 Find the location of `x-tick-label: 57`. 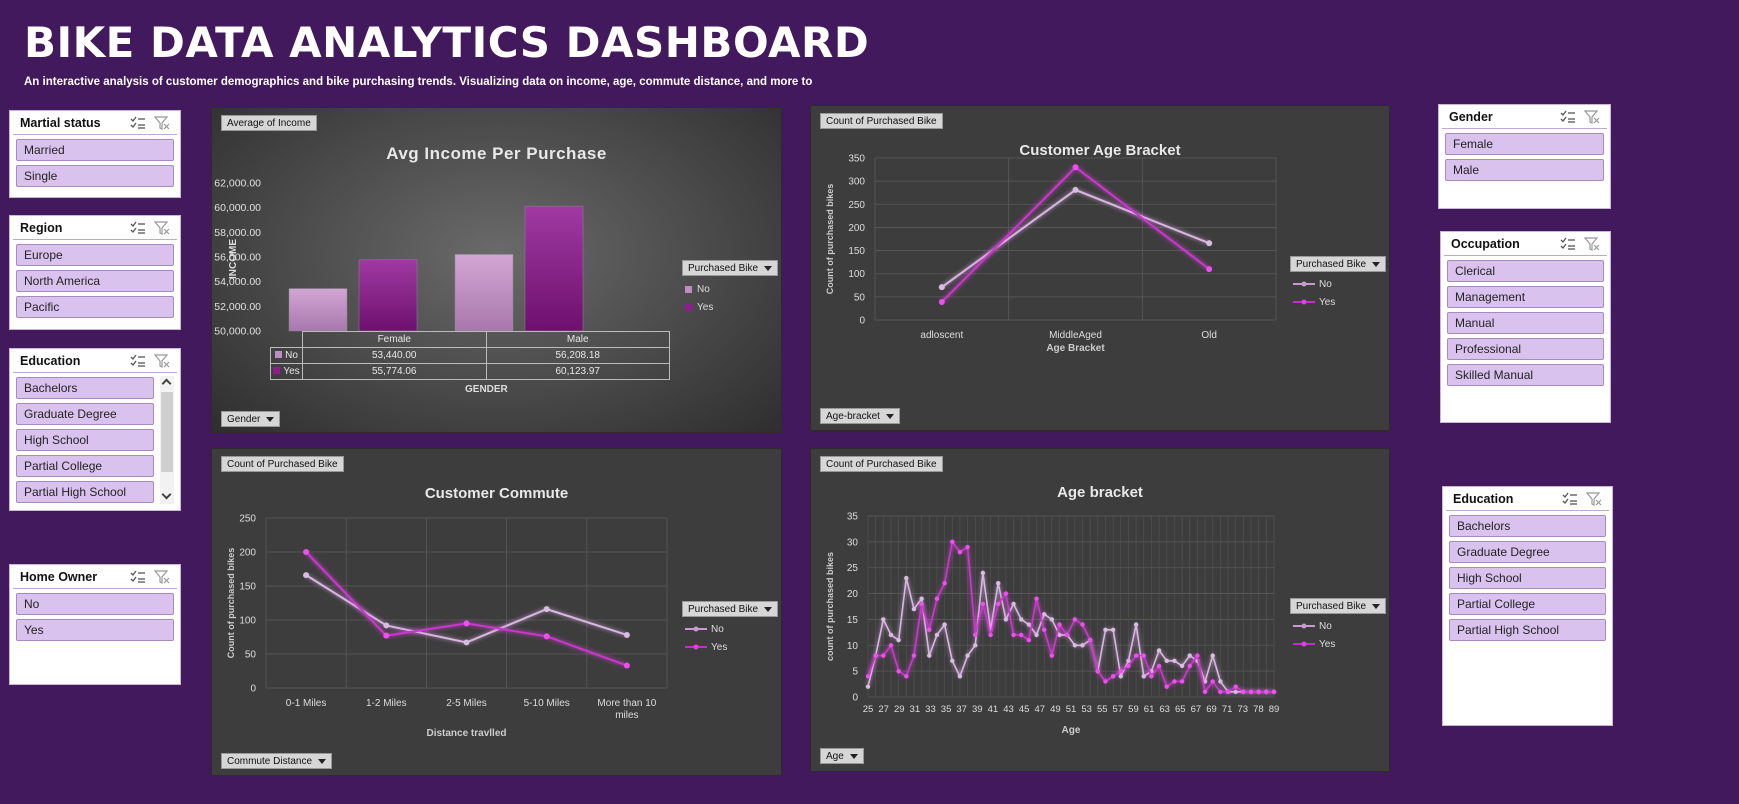

x-tick-label: 57 is located at coordinates (1118, 709).